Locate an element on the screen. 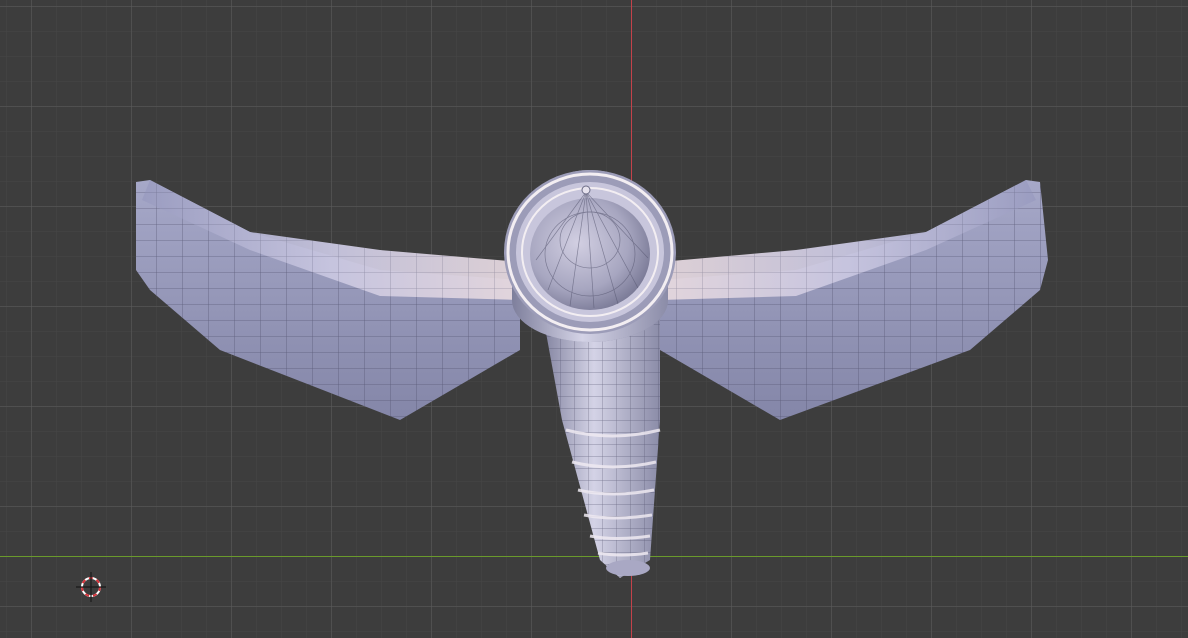 Image resolution: width=1188 pixels, height=638 pixels. 3d-cursor-icon is located at coordinates (91, 587).